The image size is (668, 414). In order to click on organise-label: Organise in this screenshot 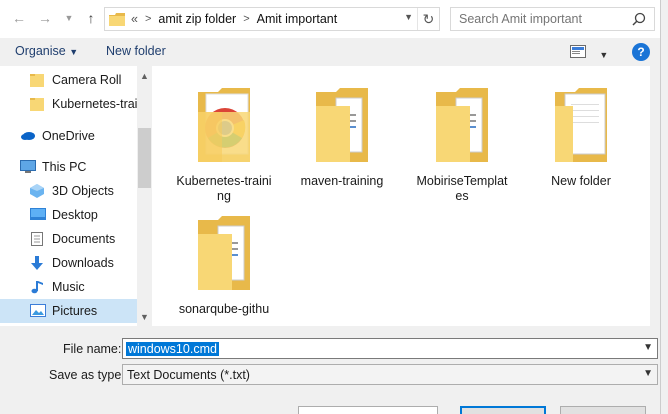, I will do `click(40, 51)`.